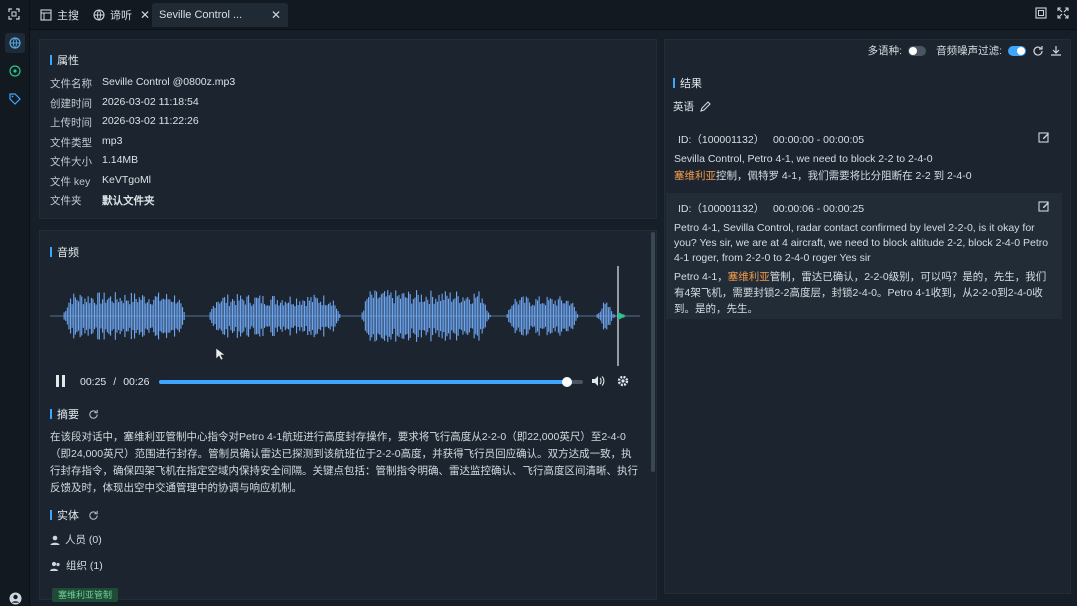 The height and width of the screenshot is (606, 1077). What do you see at coordinates (917, 50) in the screenshot?
I see `multilang-toggle` at bounding box center [917, 50].